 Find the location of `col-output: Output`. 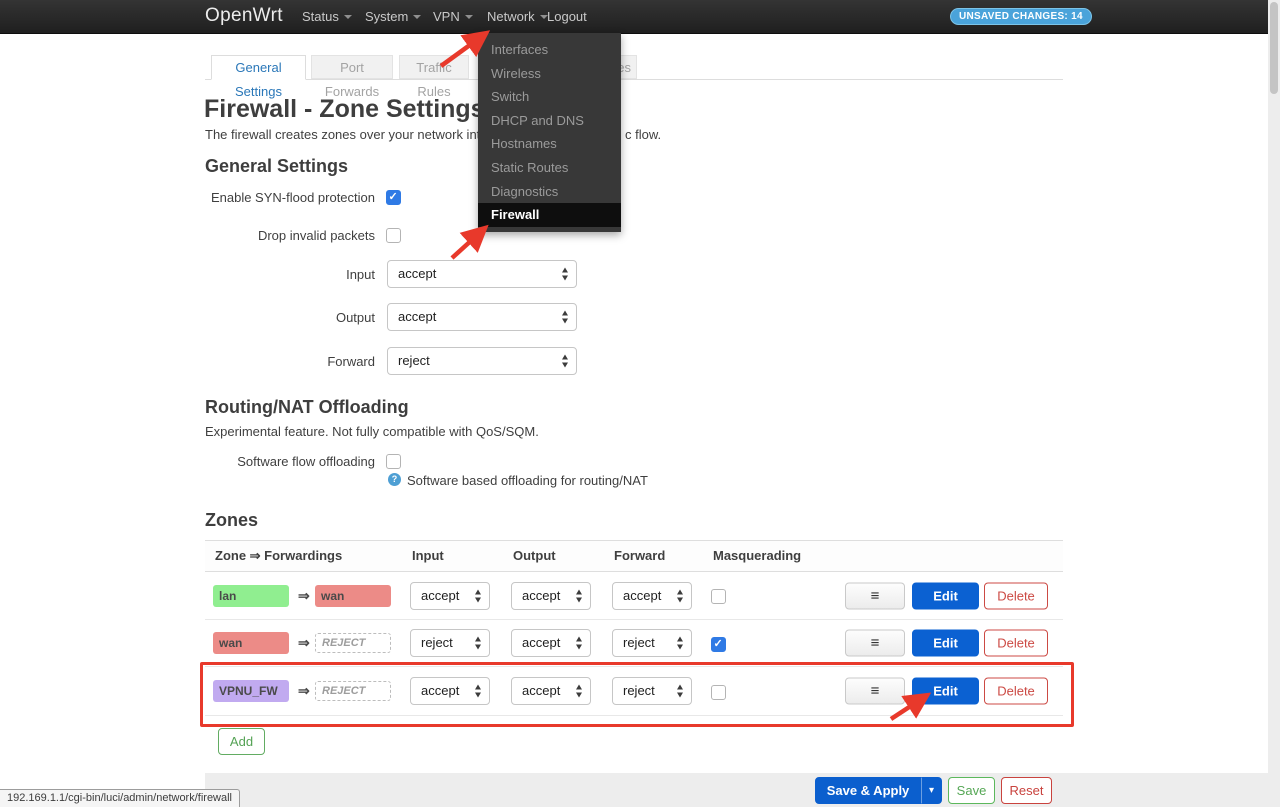

col-output: Output is located at coordinates (534, 555).